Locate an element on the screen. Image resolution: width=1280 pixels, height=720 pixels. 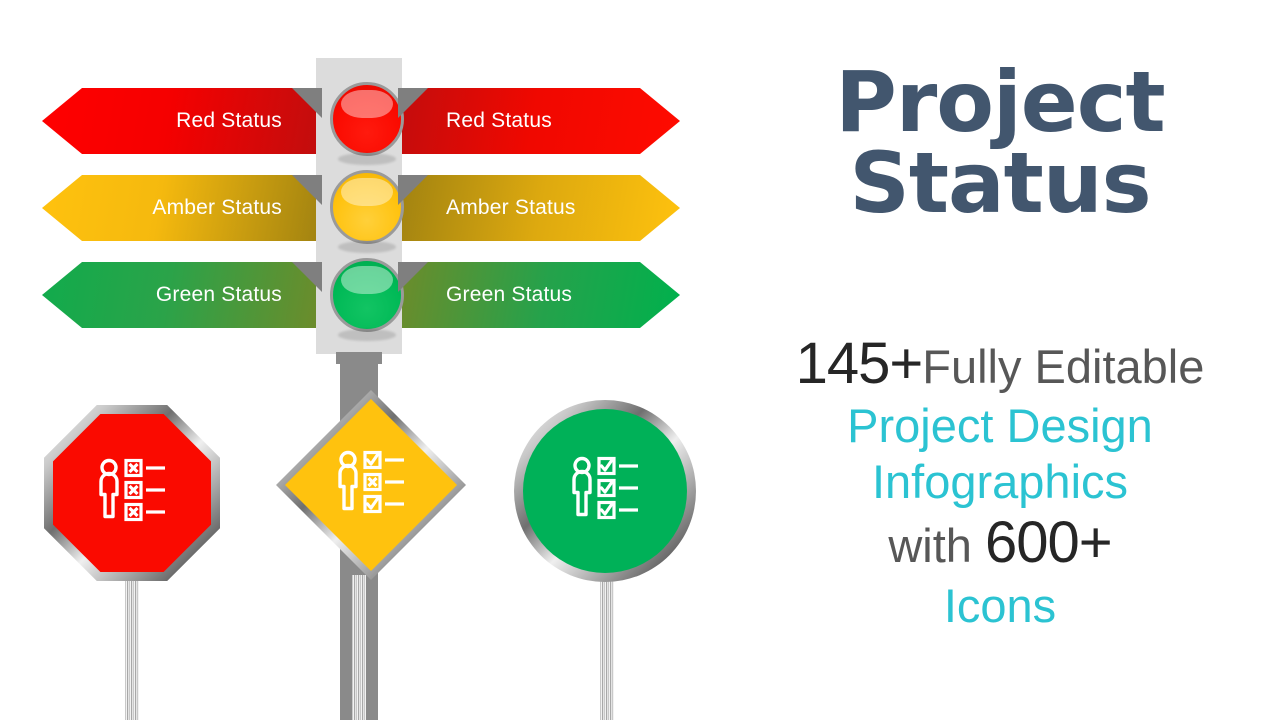
banner-left-amber: Amber Status is located at coordinates (182, 208).